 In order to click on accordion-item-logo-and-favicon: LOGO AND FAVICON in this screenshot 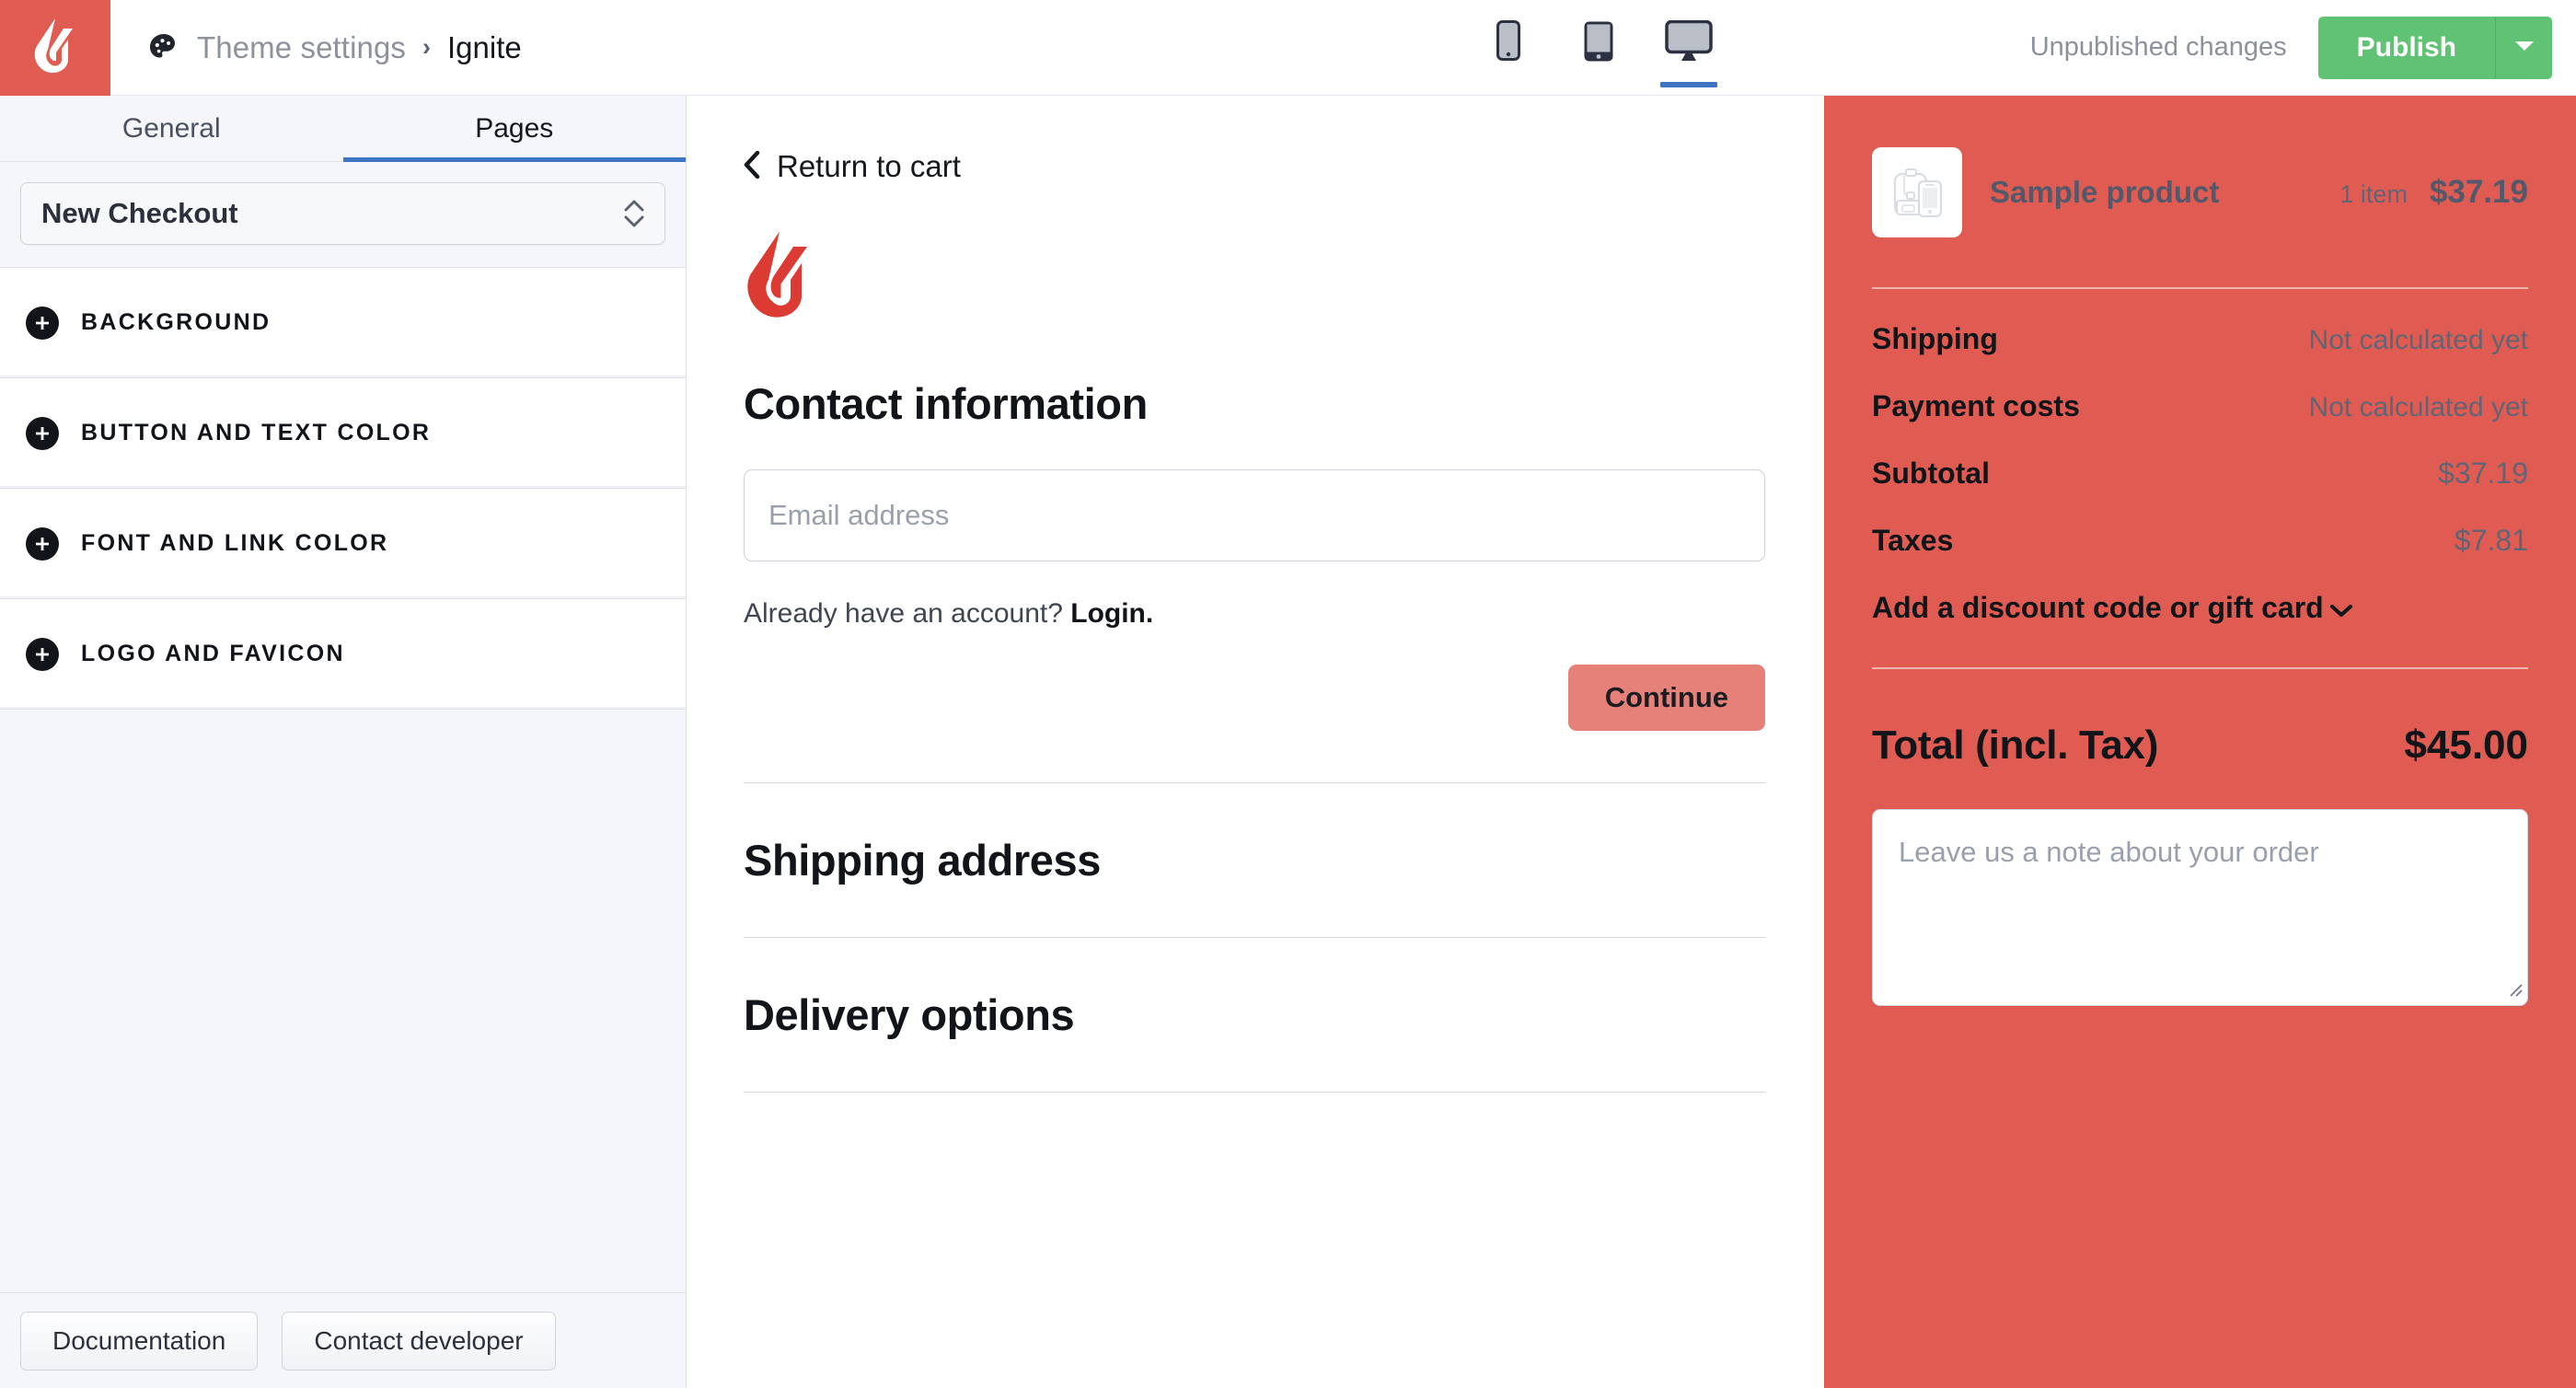, I will do `click(343, 654)`.